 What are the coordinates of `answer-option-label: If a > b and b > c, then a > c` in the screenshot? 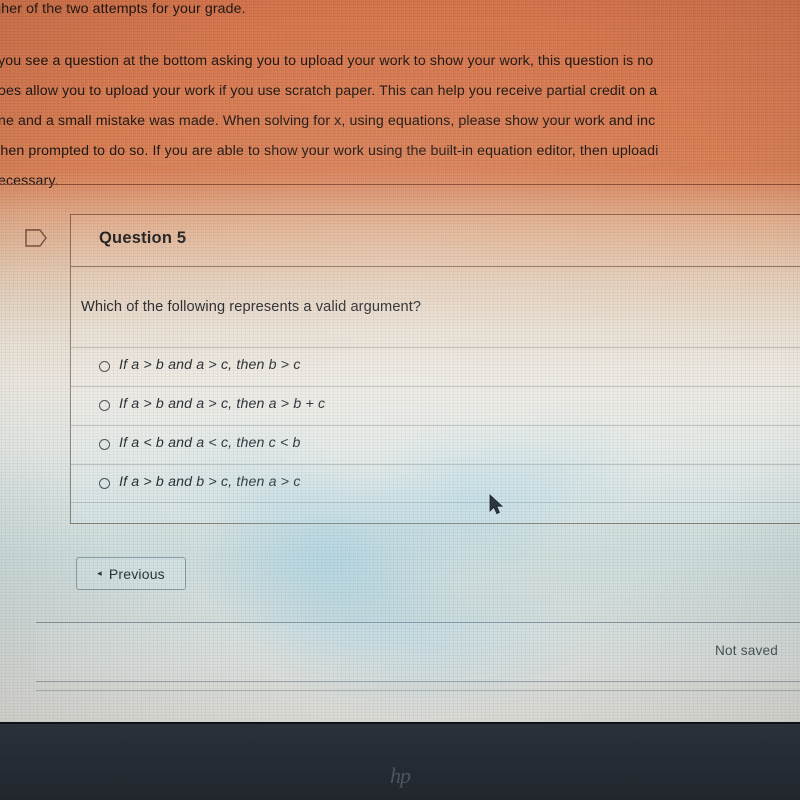 It's located at (210, 482).